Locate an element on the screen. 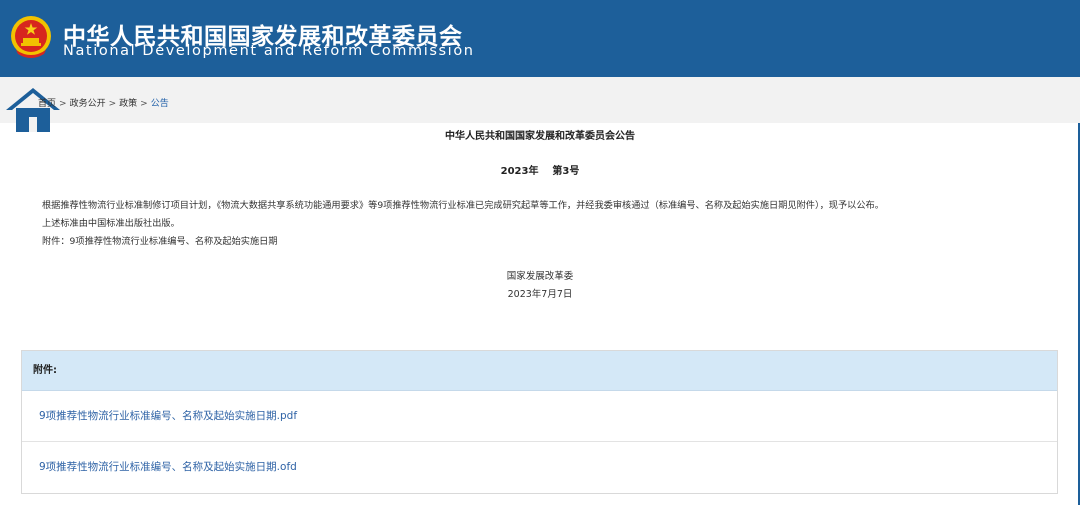  document-title: 中华人民共和国国家发展和改革委员会公告 is located at coordinates (540, 136).